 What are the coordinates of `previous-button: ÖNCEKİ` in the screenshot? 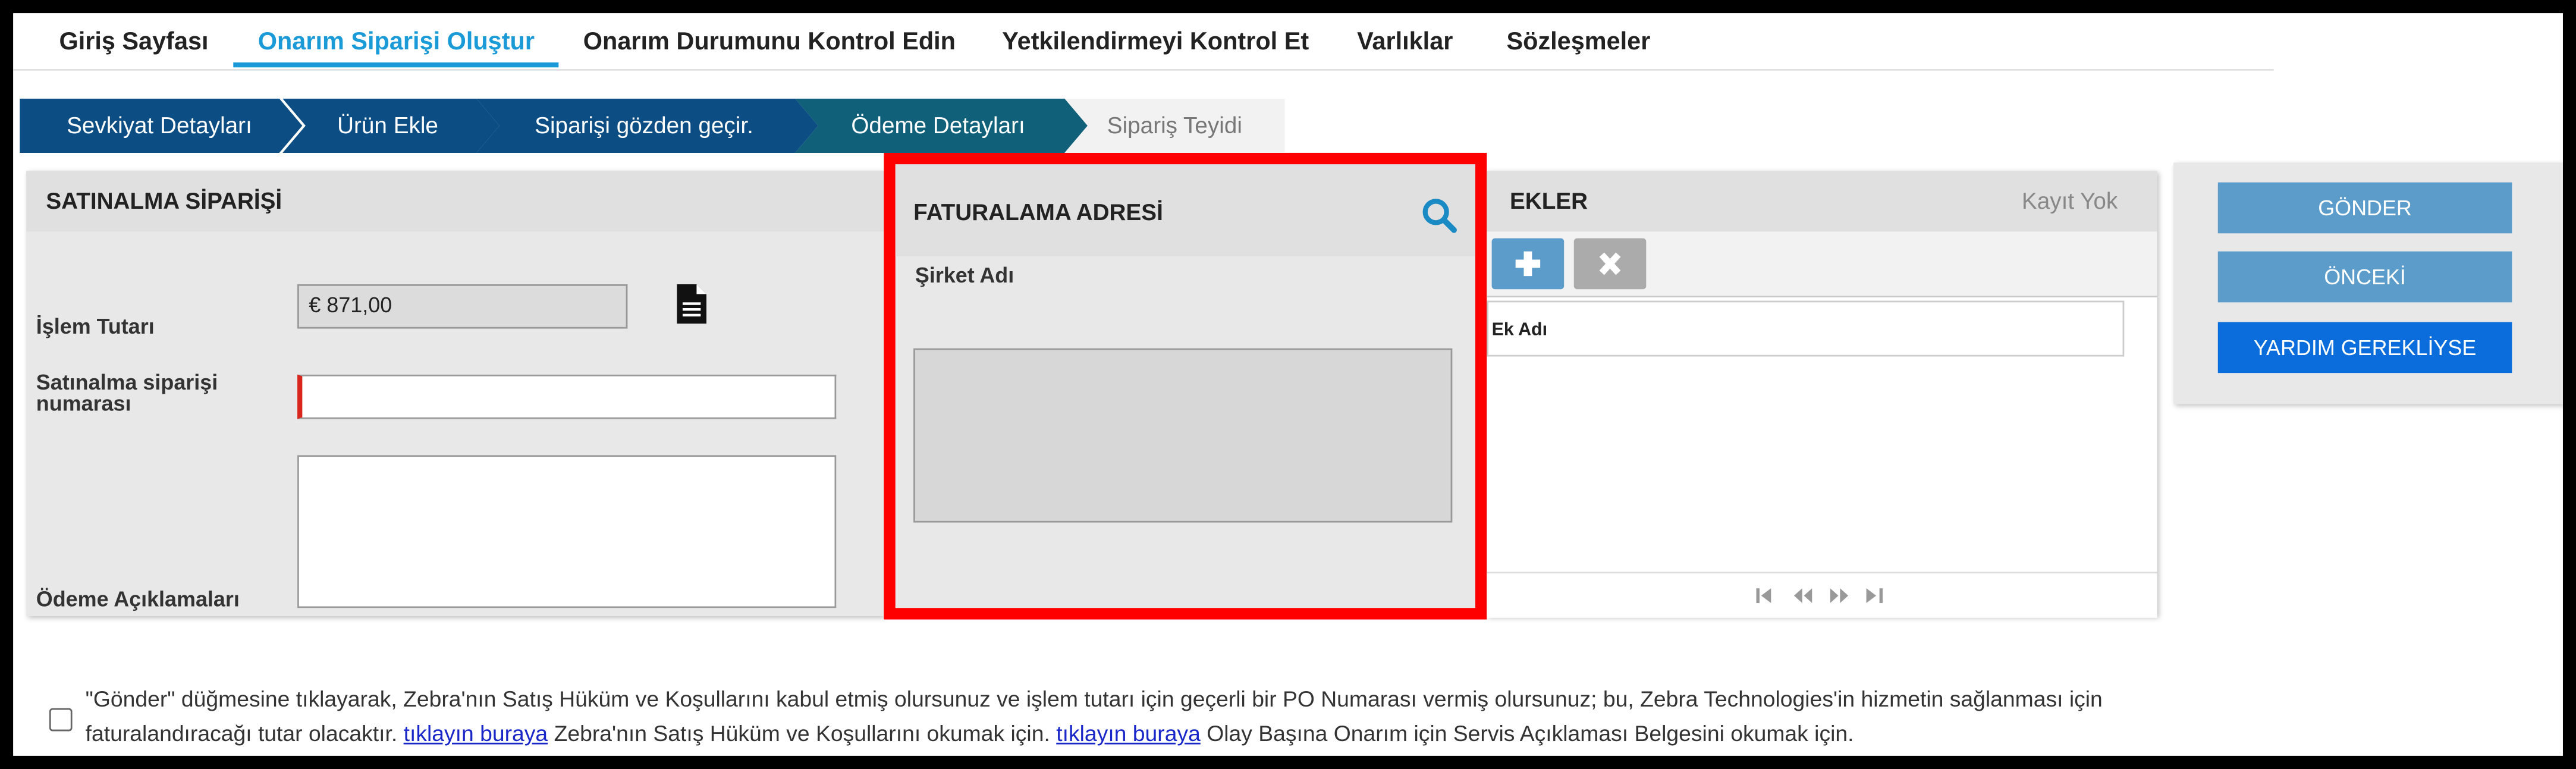 It's located at (2364, 277).